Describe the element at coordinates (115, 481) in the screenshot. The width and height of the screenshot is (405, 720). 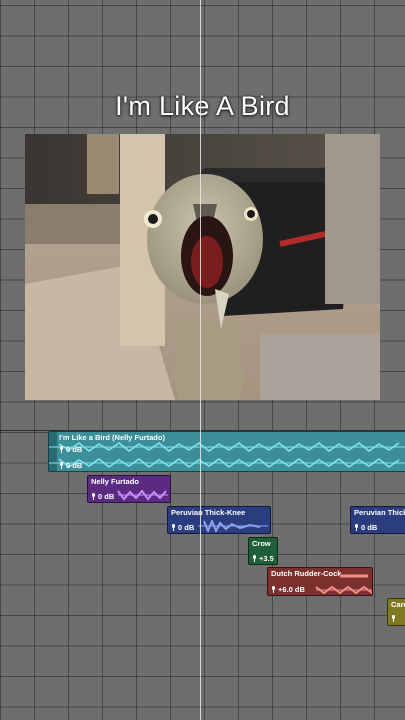
I see `clip-nelly-name: Nelly Furtado` at that location.